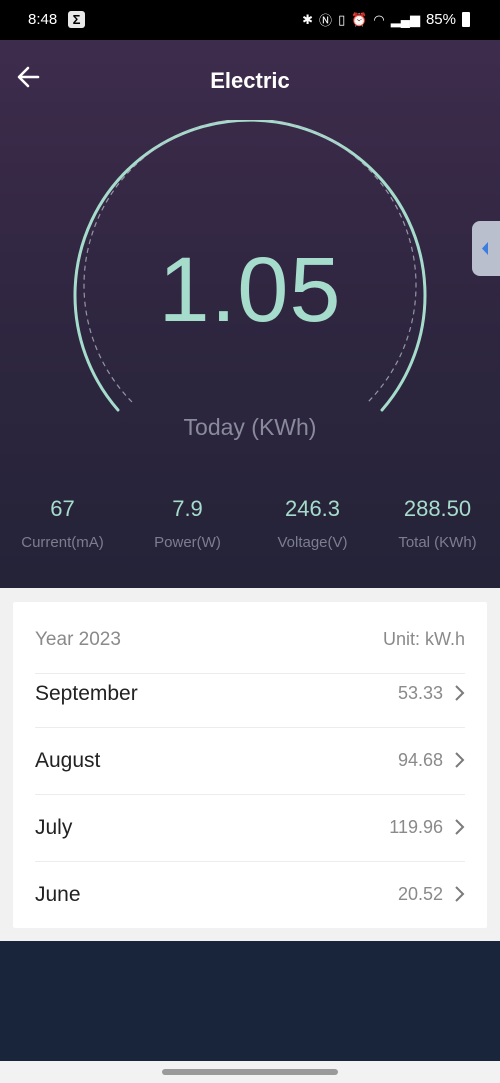  Describe the element at coordinates (416, 827) in the screenshot. I see `month-value: 119.96` at that location.